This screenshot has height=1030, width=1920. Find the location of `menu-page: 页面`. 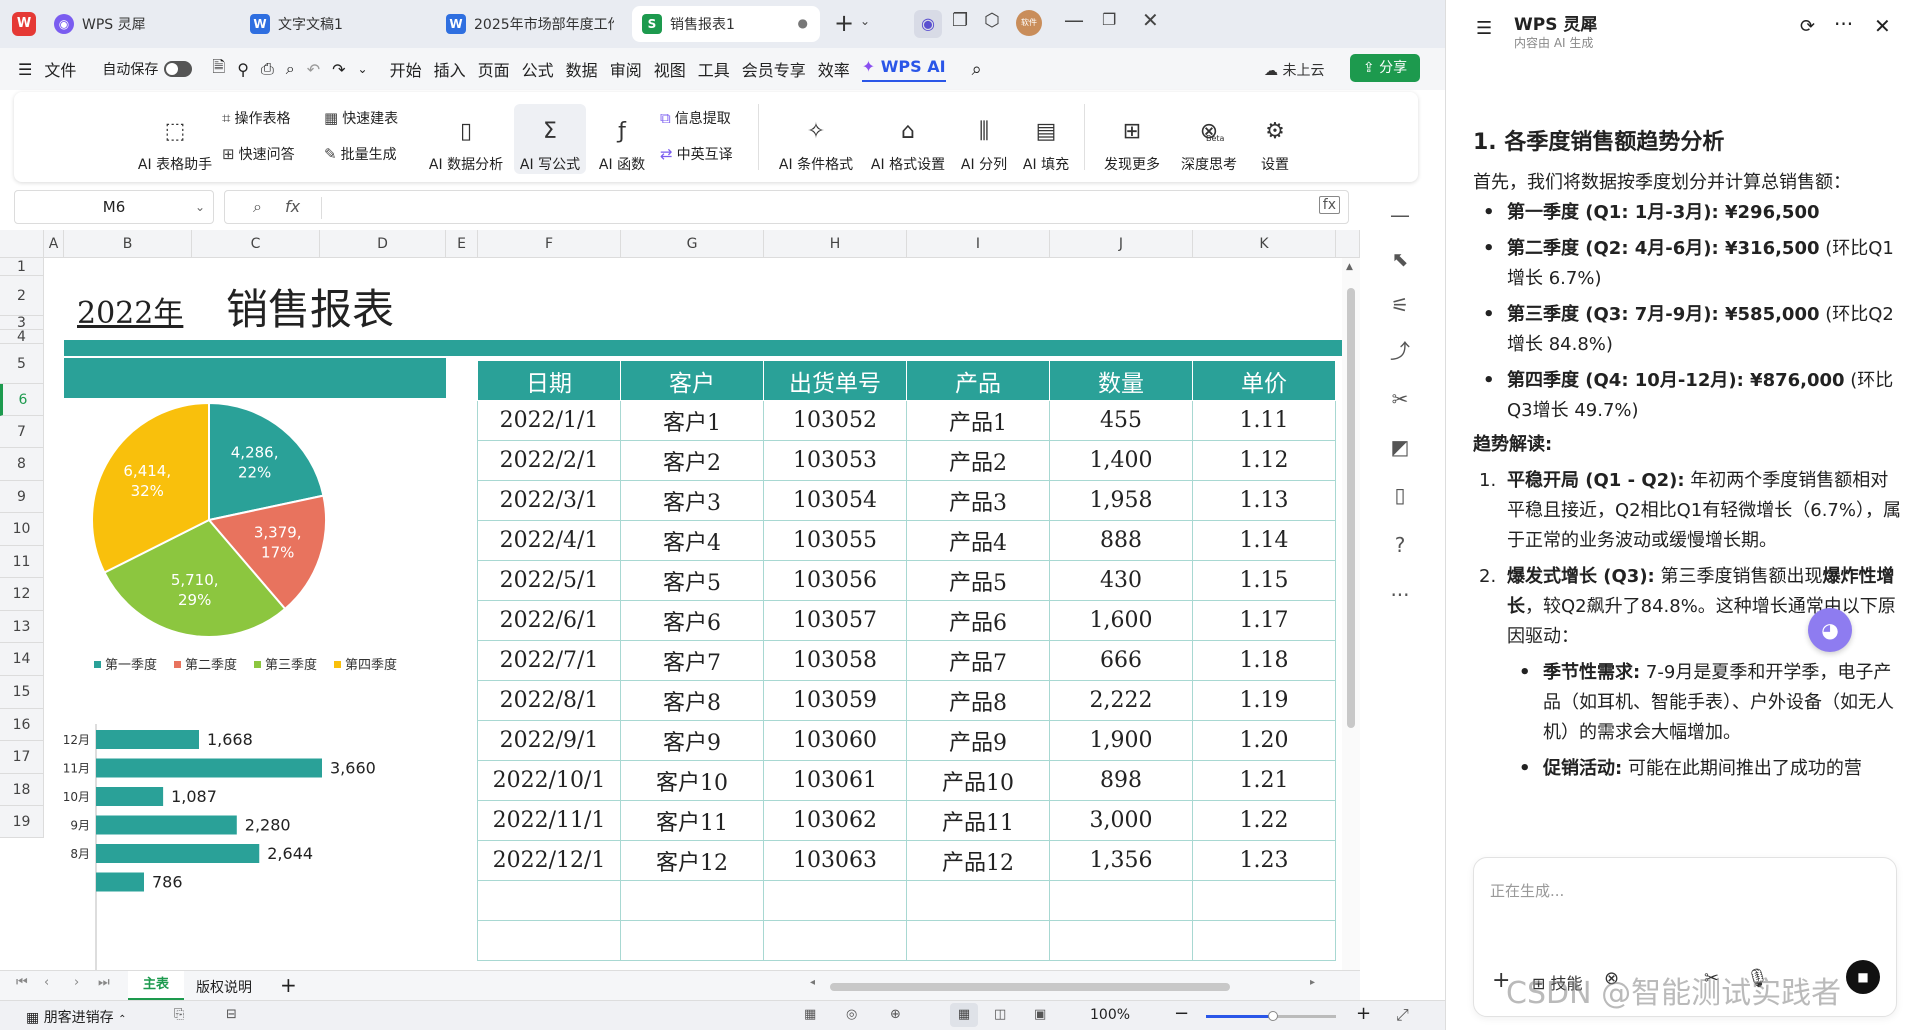

menu-page: 页面 is located at coordinates (494, 69).